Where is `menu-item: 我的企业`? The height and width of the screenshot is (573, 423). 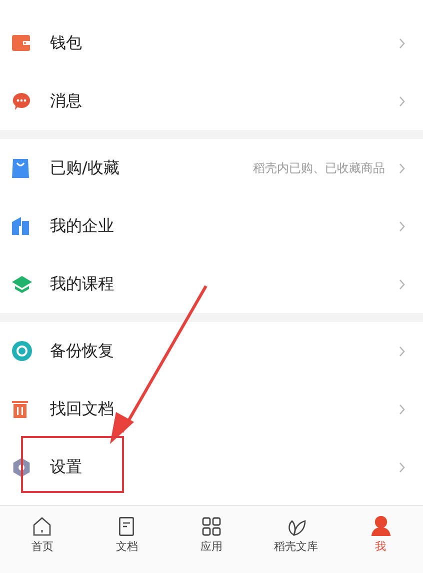 menu-item: 我的企业 is located at coordinates (211, 226).